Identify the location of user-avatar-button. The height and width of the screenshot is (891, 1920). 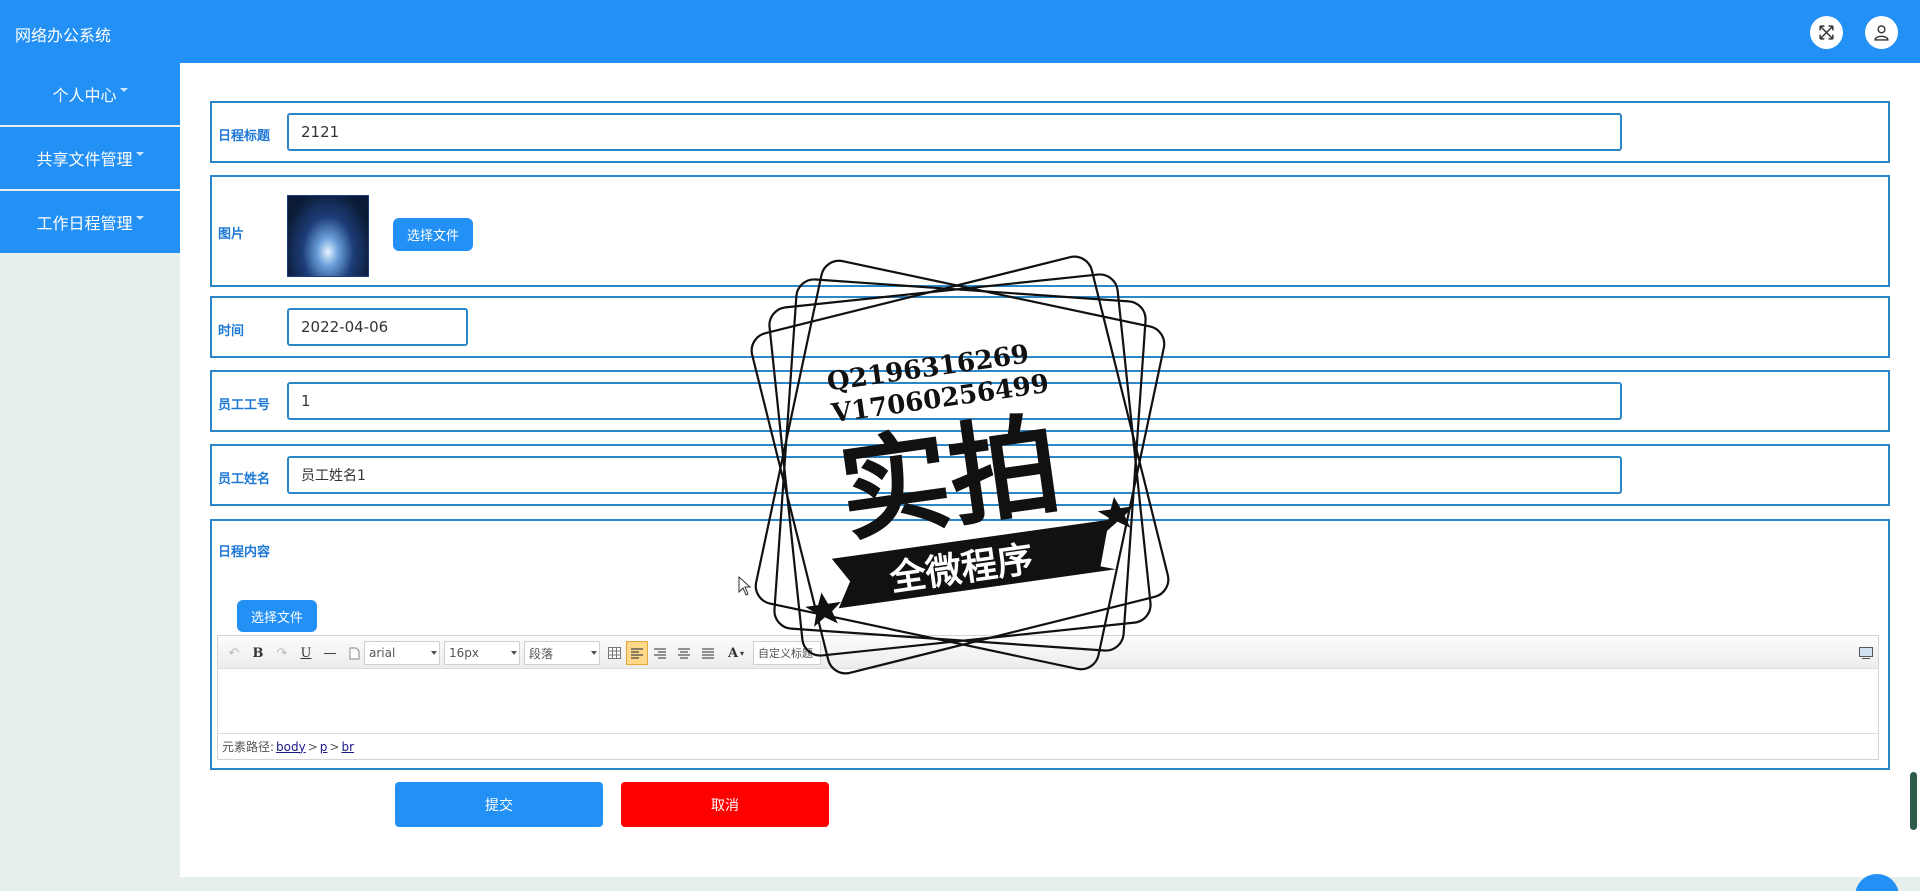
(1881, 32).